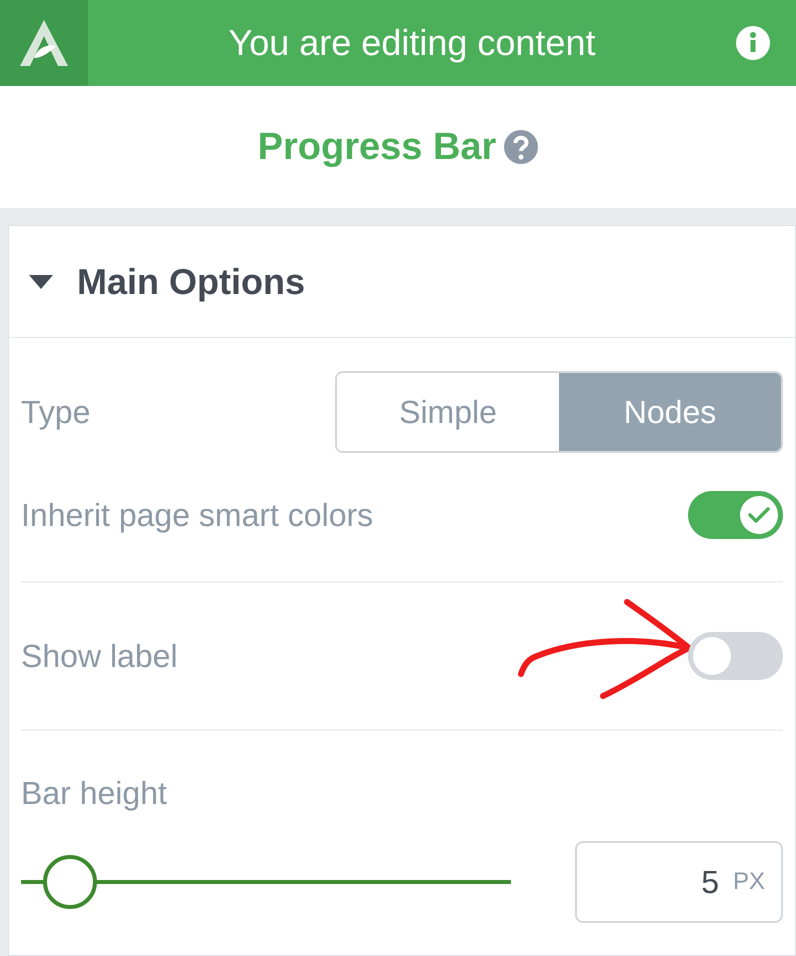 The image size is (796, 956). Describe the element at coordinates (191, 282) in the screenshot. I see `section-title: Main Options` at that location.